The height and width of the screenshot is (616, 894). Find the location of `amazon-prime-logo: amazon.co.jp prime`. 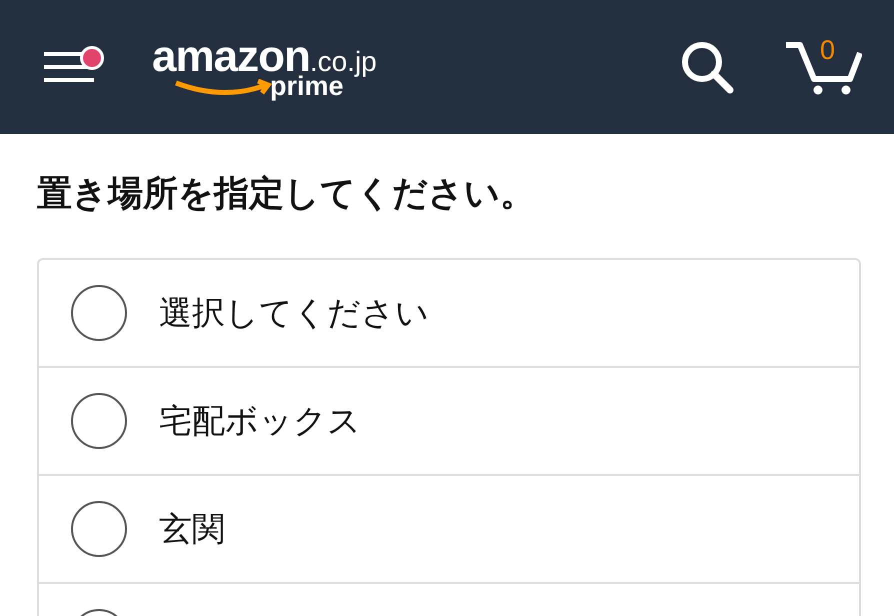

amazon-prime-logo: amazon.co.jp prime is located at coordinates (264, 67).